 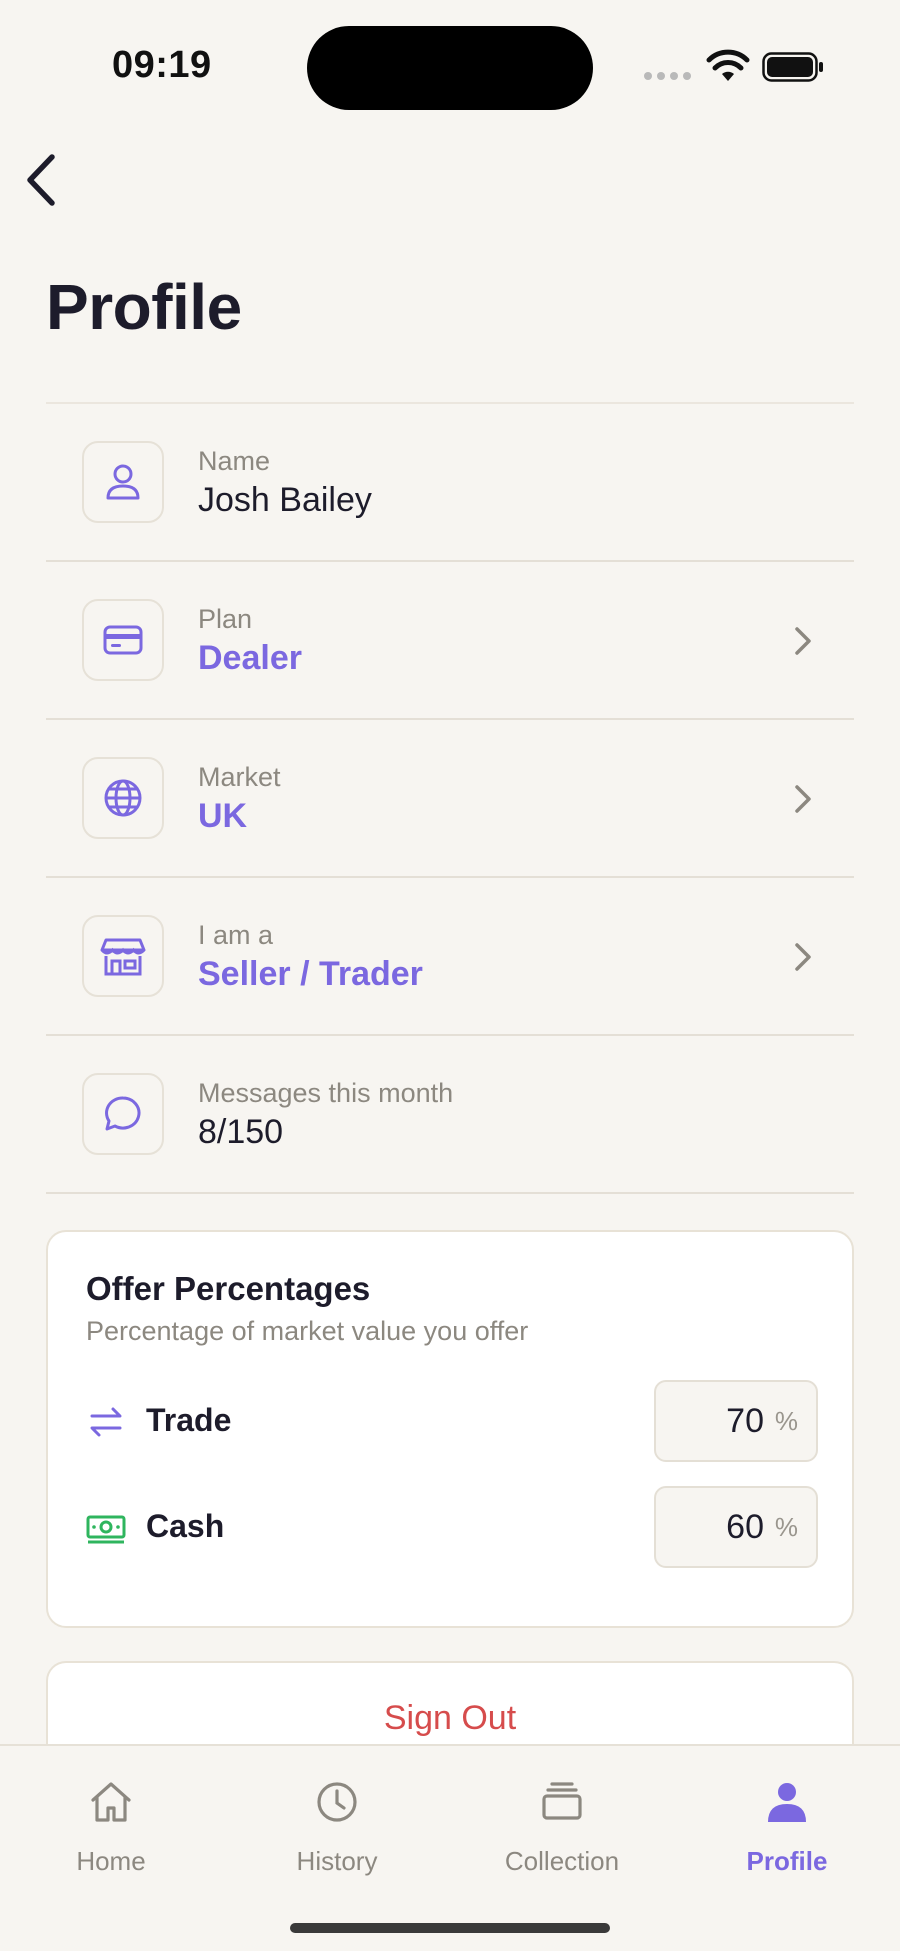 I want to click on role-icon-box, so click(x=123, y=956).